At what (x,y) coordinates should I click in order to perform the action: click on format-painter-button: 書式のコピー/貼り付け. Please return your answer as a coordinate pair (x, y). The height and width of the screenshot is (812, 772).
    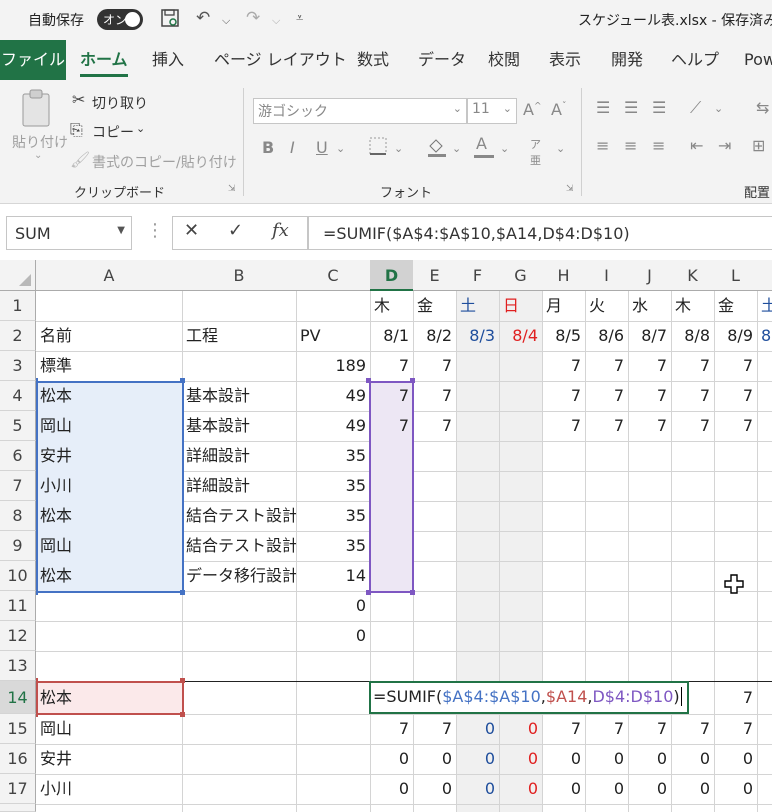
    Looking at the image, I should click on (164, 162).